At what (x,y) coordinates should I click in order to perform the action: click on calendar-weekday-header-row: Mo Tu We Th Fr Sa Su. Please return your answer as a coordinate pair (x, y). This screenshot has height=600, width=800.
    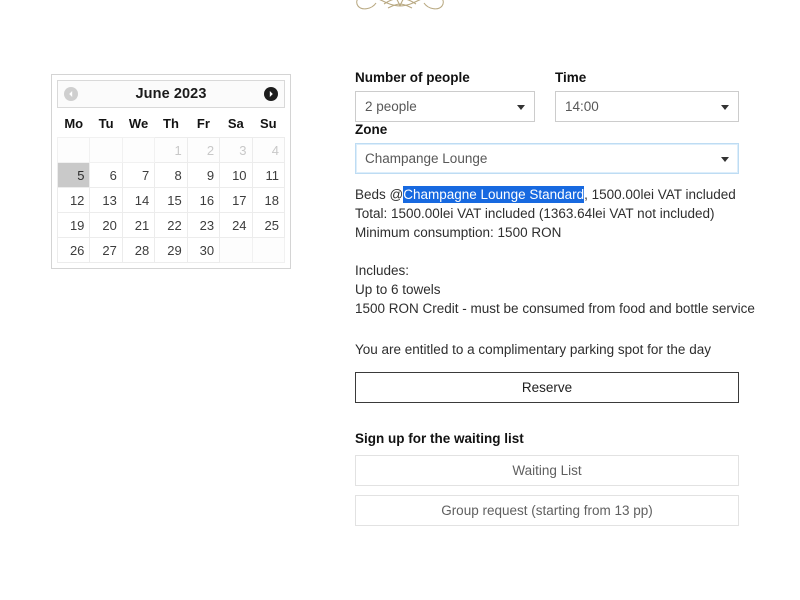
    Looking at the image, I should click on (171, 125).